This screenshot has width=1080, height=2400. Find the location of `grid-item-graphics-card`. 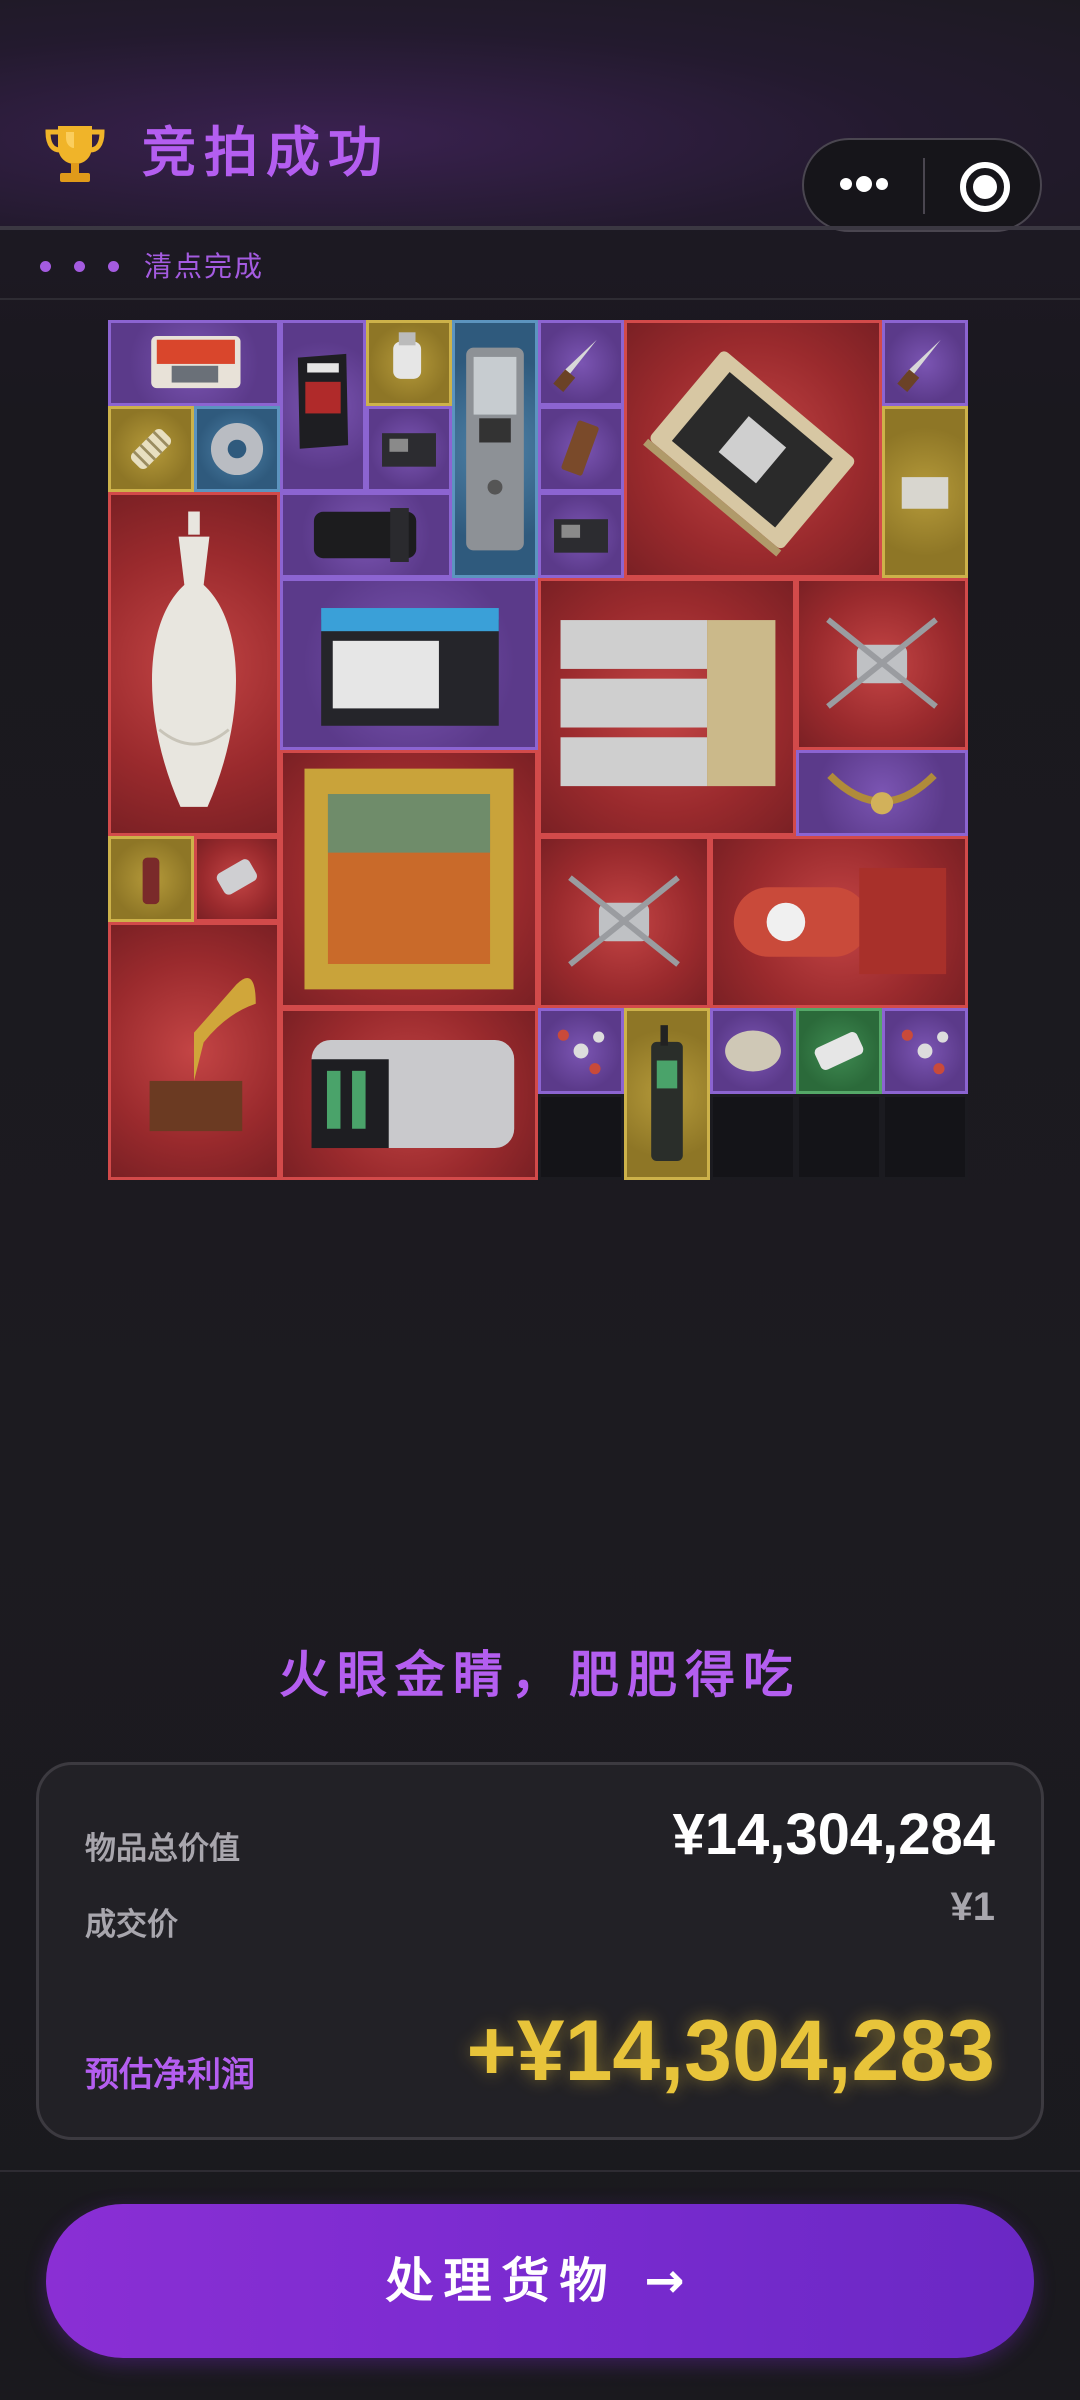

grid-item-graphics-card is located at coordinates (753, 449).